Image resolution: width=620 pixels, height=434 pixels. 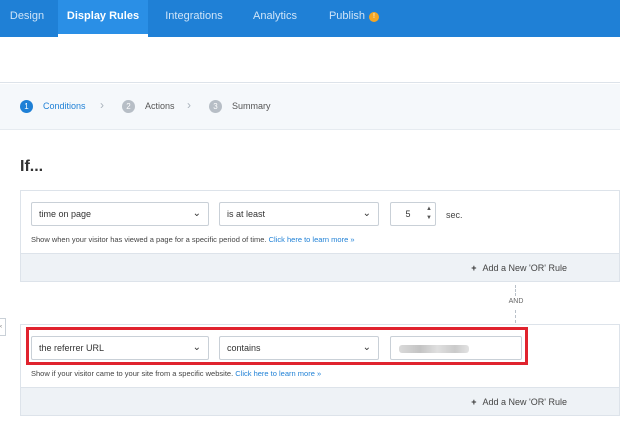 I want to click on tab-publish: Publish!, so click(x=354, y=18).